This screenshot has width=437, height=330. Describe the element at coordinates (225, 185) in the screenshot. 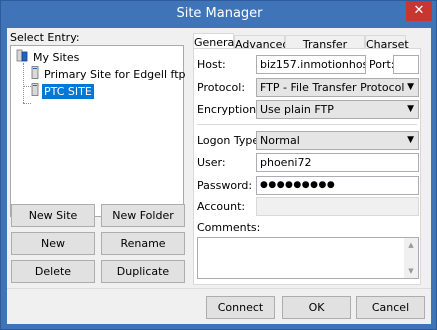

I see `password-label: Password:` at that location.